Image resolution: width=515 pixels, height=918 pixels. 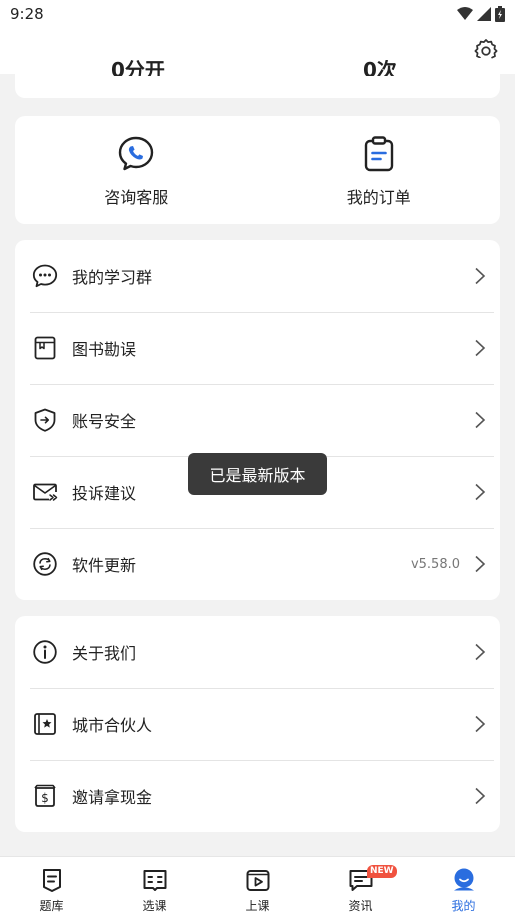 I want to click on list-item-study-group: 我的学习群, so click(x=257, y=276).